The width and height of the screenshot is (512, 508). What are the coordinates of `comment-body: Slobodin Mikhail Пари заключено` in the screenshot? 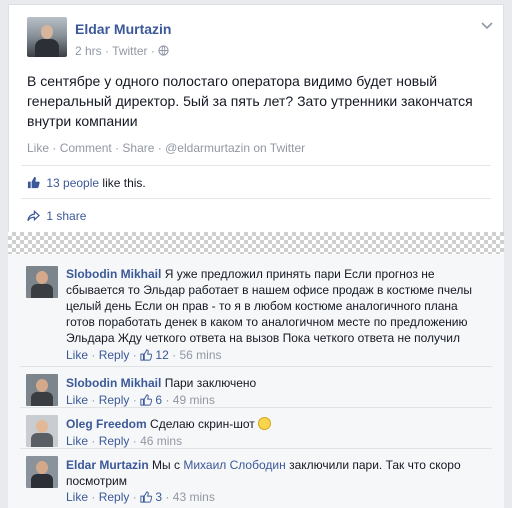 It's located at (276, 383).